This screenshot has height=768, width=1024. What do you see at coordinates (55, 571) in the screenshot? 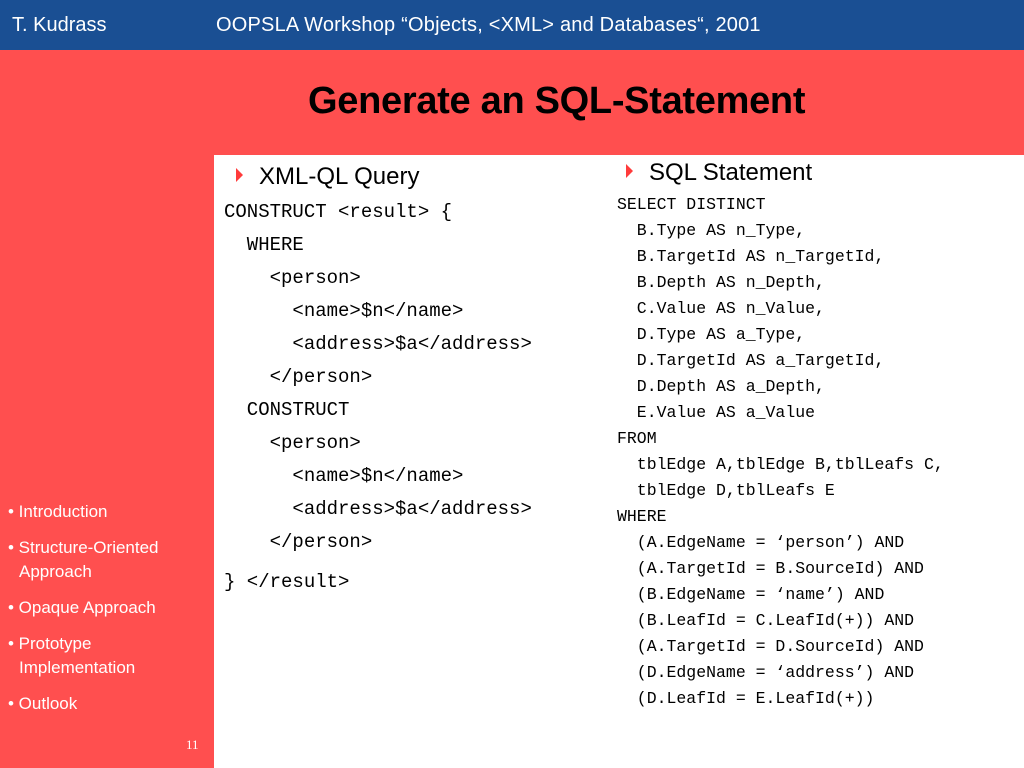
I see `nav-item-label-cont: Approach` at bounding box center [55, 571].